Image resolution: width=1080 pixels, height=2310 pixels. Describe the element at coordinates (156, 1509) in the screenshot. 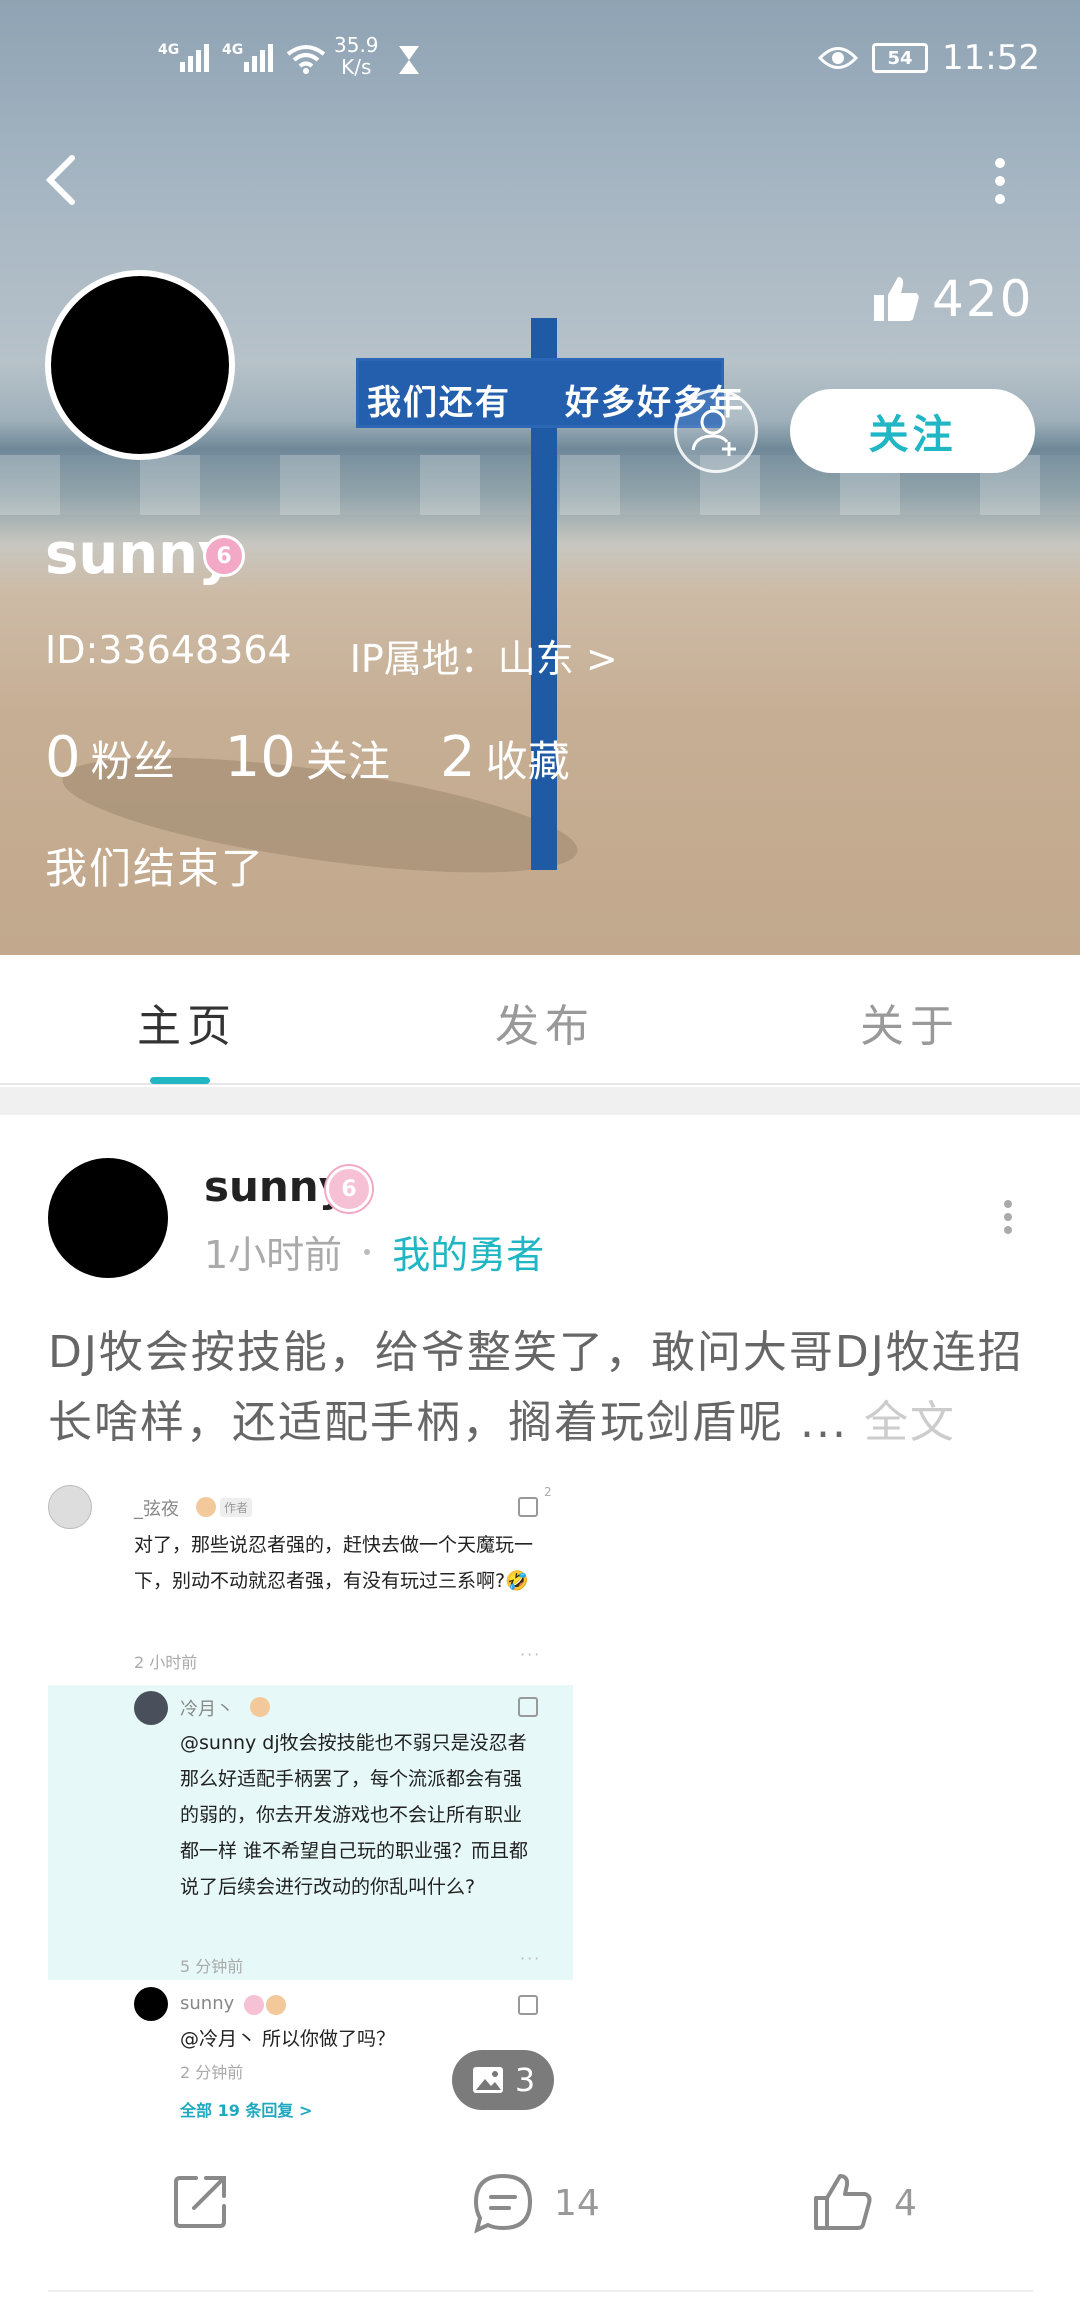

I see `comment-author: _弦夜` at that location.